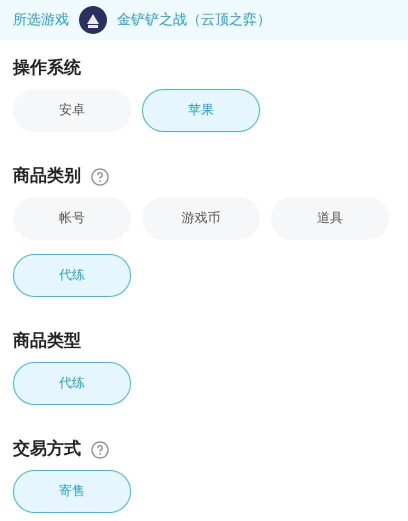 The image size is (408, 521). What do you see at coordinates (72, 218) in the screenshot?
I see `option-chip: 帐号` at bounding box center [72, 218].